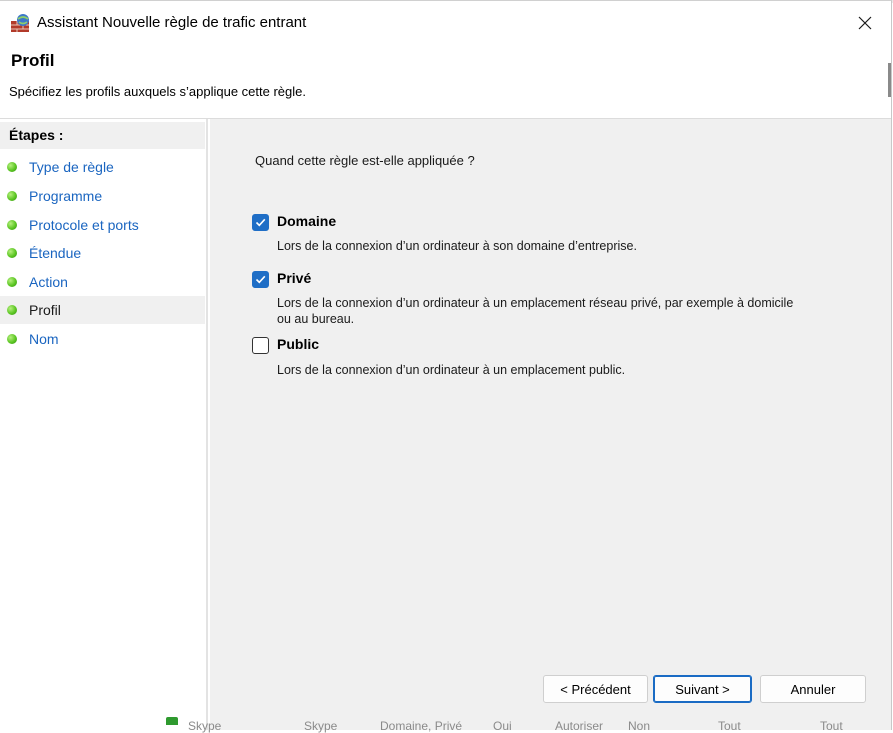 The image size is (893, 733). What do you see at coordinates (20, 23) in the screenshot?
I see `firewall-icon` at bounding box center [20, 23].